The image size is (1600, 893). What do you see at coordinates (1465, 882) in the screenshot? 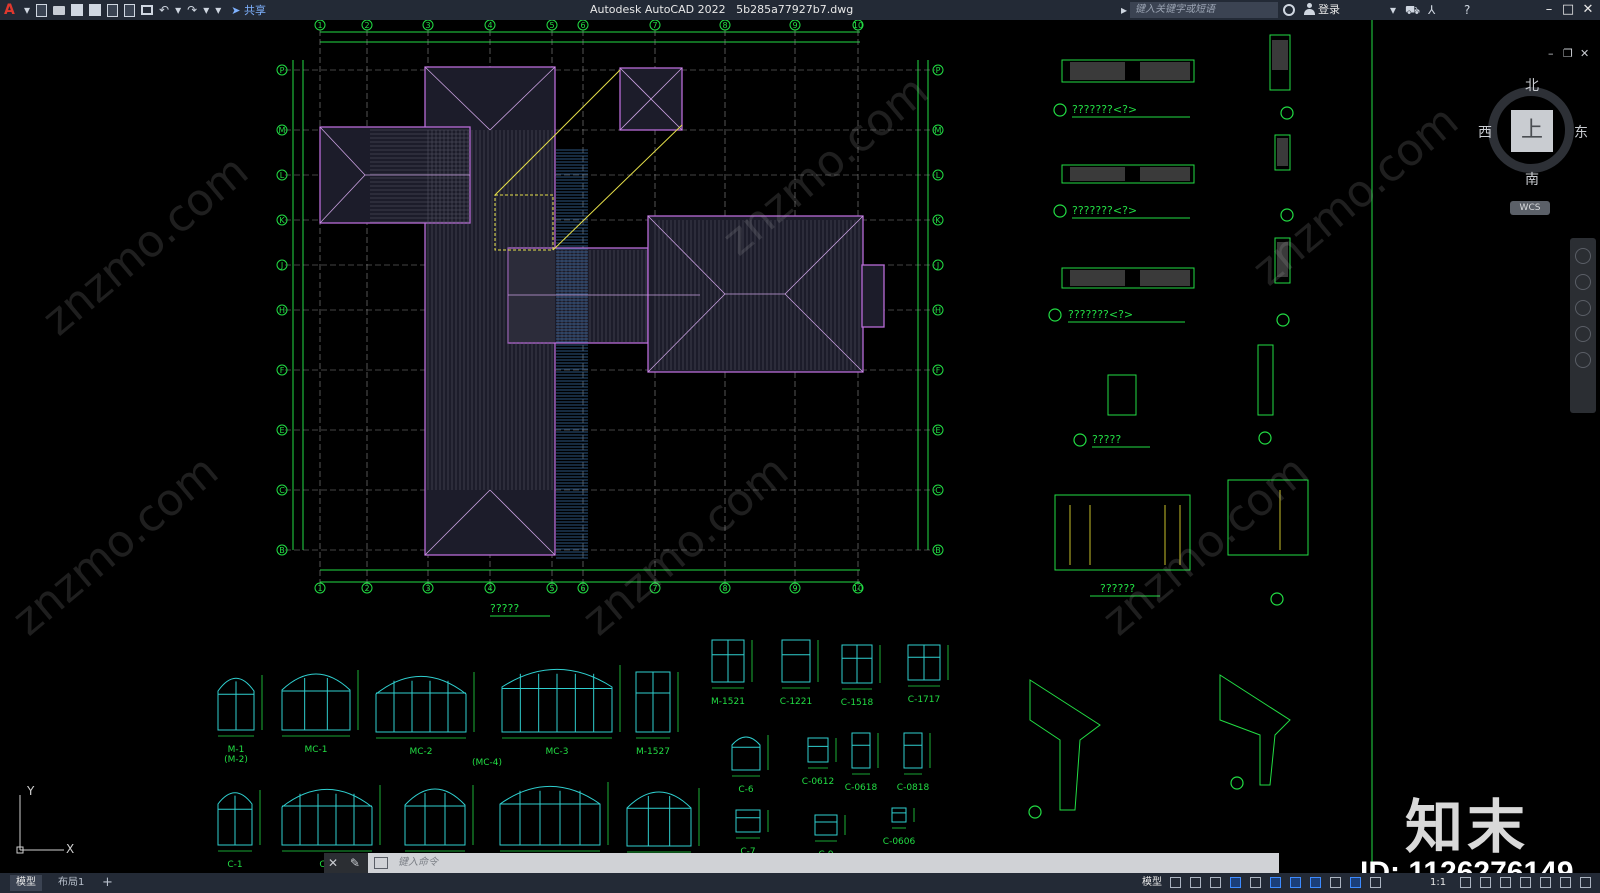
I see `workspace-gear-icon` at bounding box center [1465, 882].